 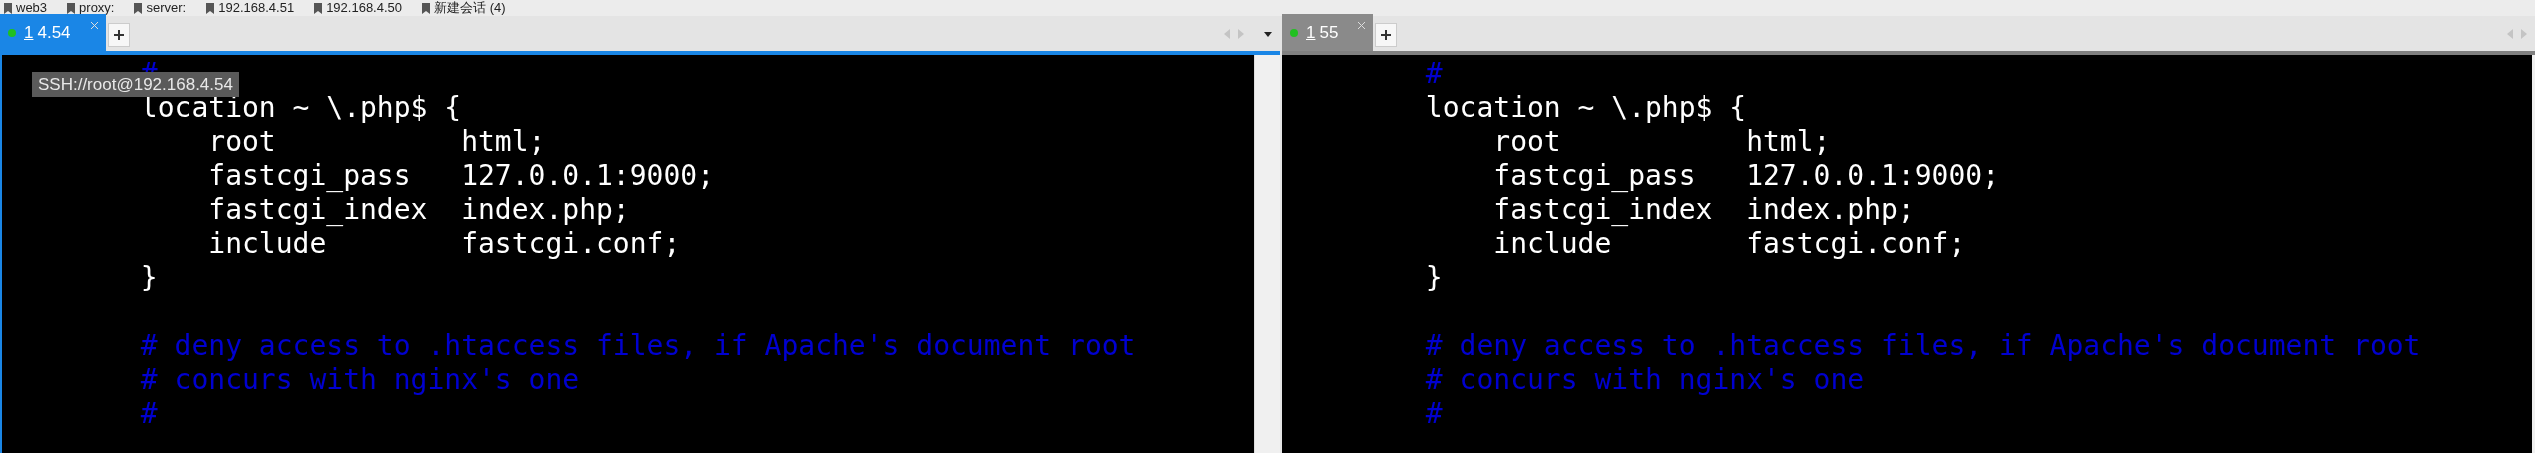 I want to click on bookmark-link: web3, so click(x=32, y=8).